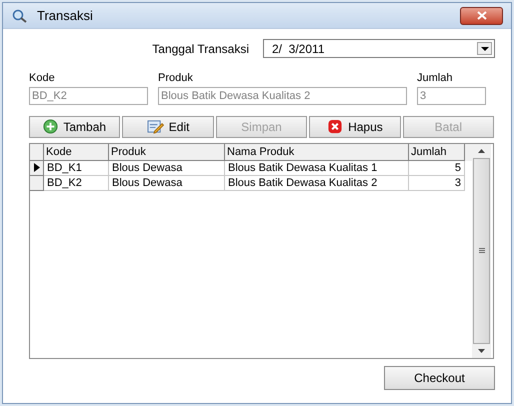 The height and width of the screenshot is (406, 514). I want to click on window-title: Transaksi, so click(65, 15).